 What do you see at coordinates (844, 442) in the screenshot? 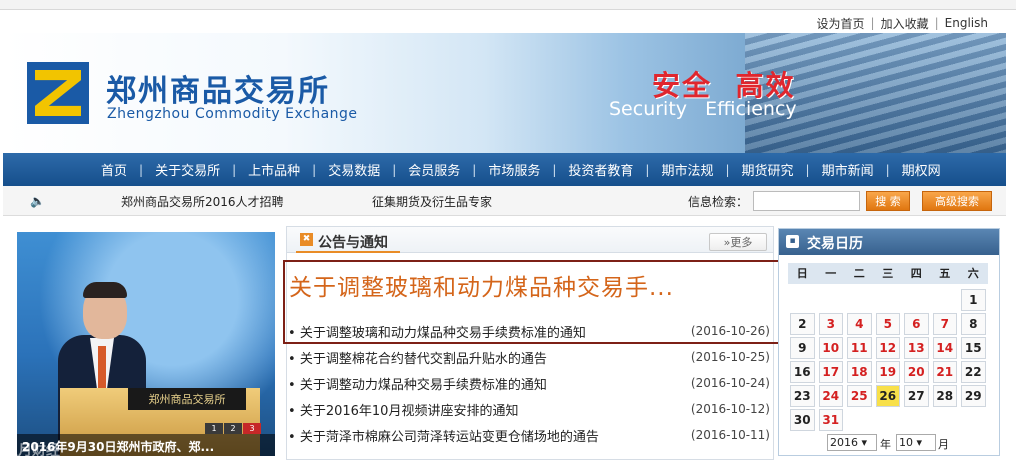
I see `year-value: 2016` at bounding box center [844, 442].